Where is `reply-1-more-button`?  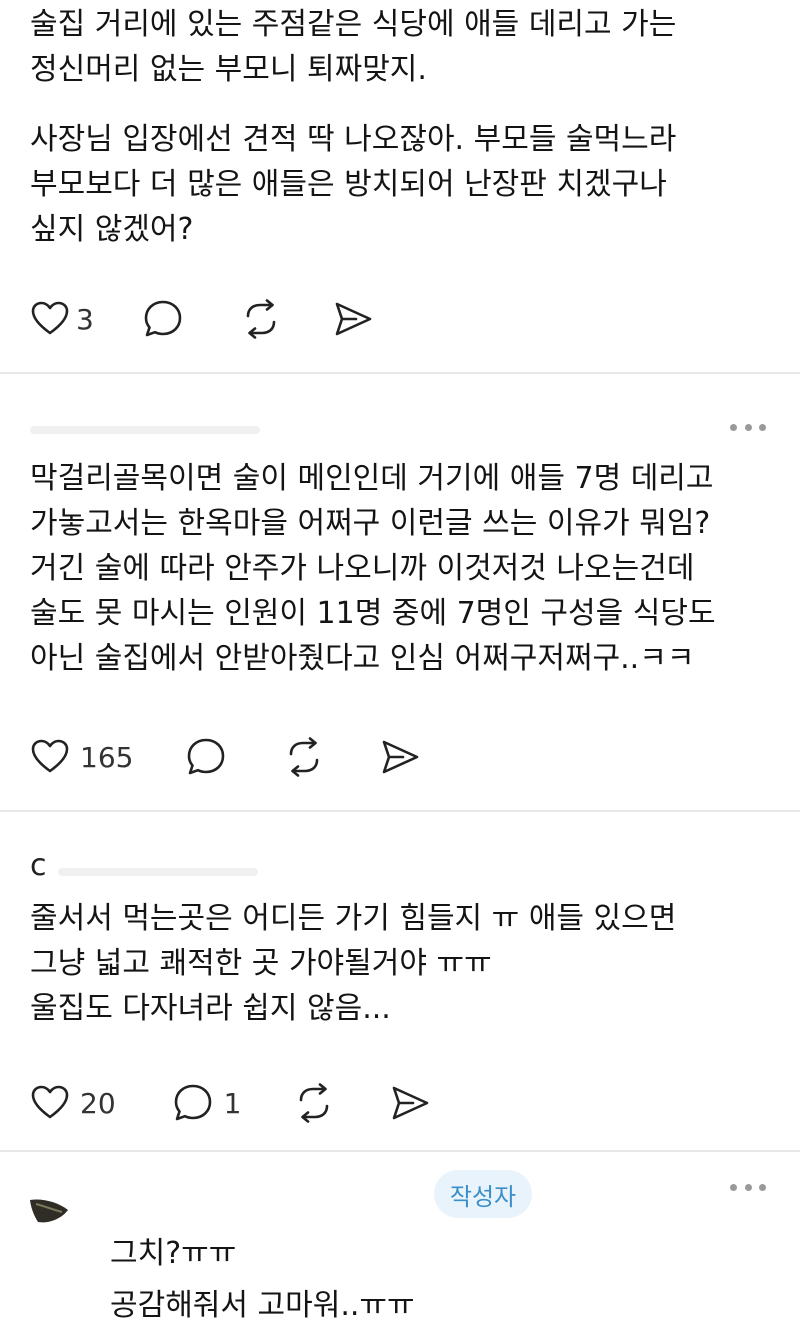 reply-1-more-button is located at coordinates (748, 1187).